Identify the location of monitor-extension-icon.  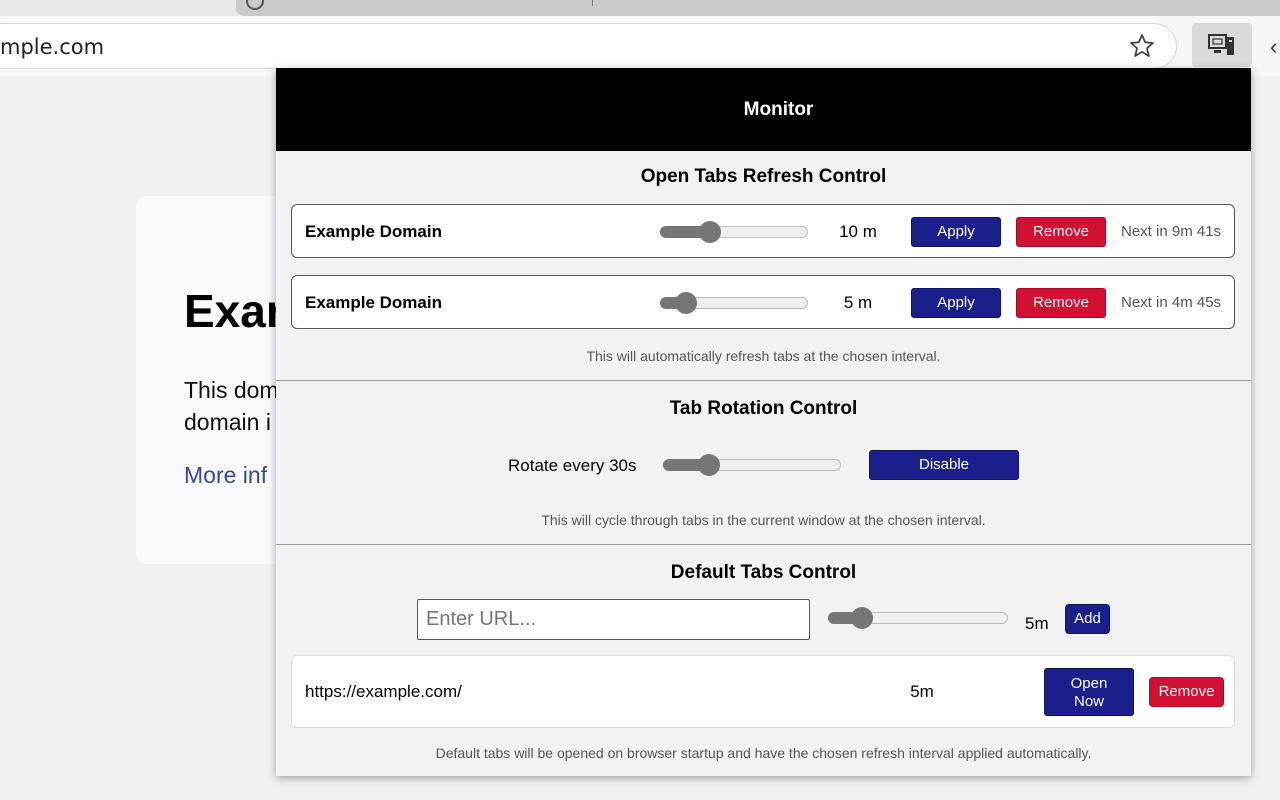
(1221, 44).